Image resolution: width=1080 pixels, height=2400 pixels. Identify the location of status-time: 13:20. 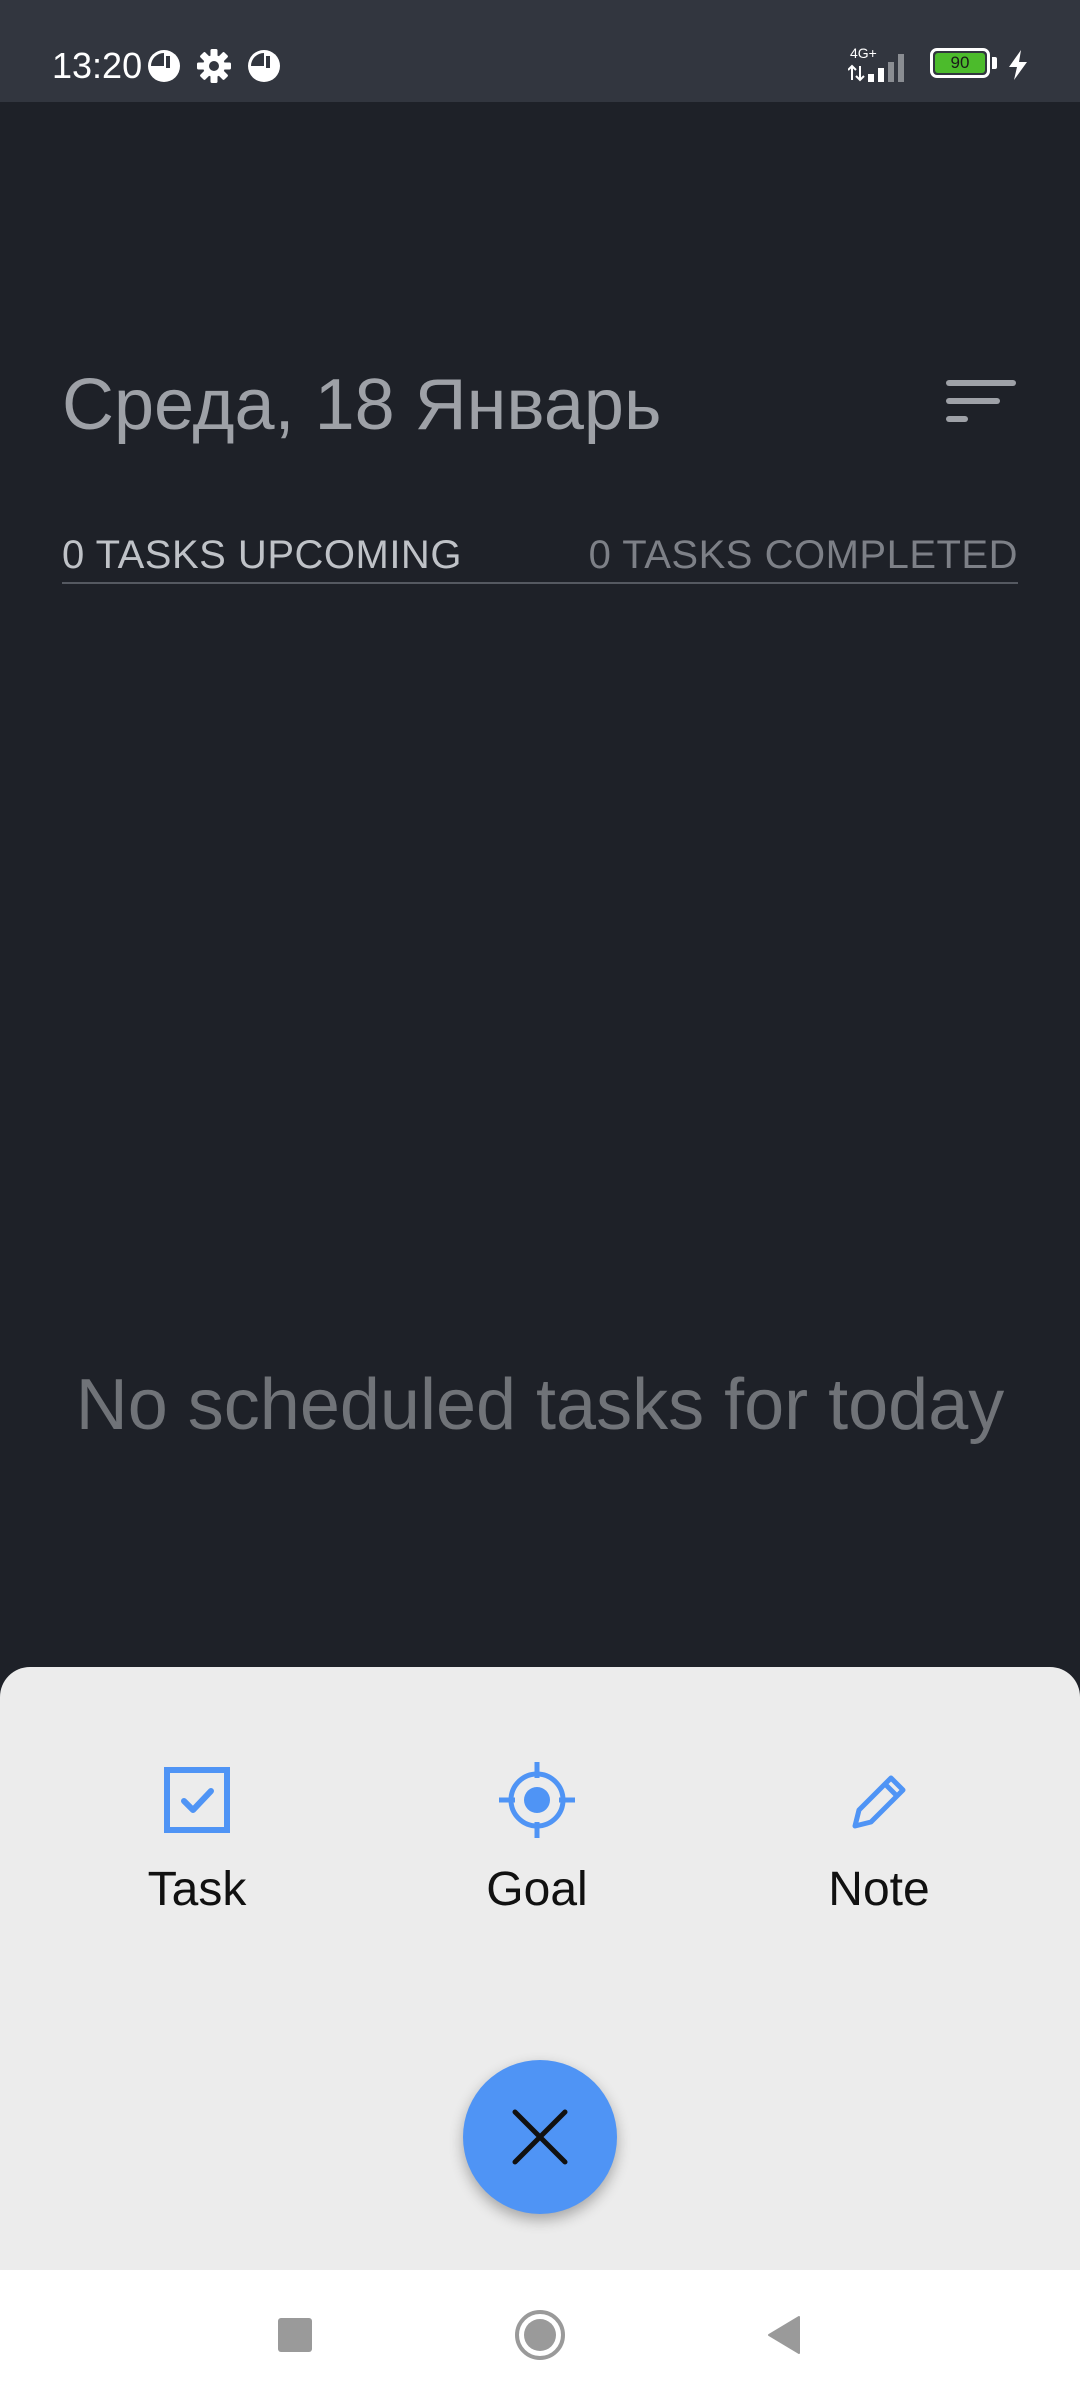
(97, 65).